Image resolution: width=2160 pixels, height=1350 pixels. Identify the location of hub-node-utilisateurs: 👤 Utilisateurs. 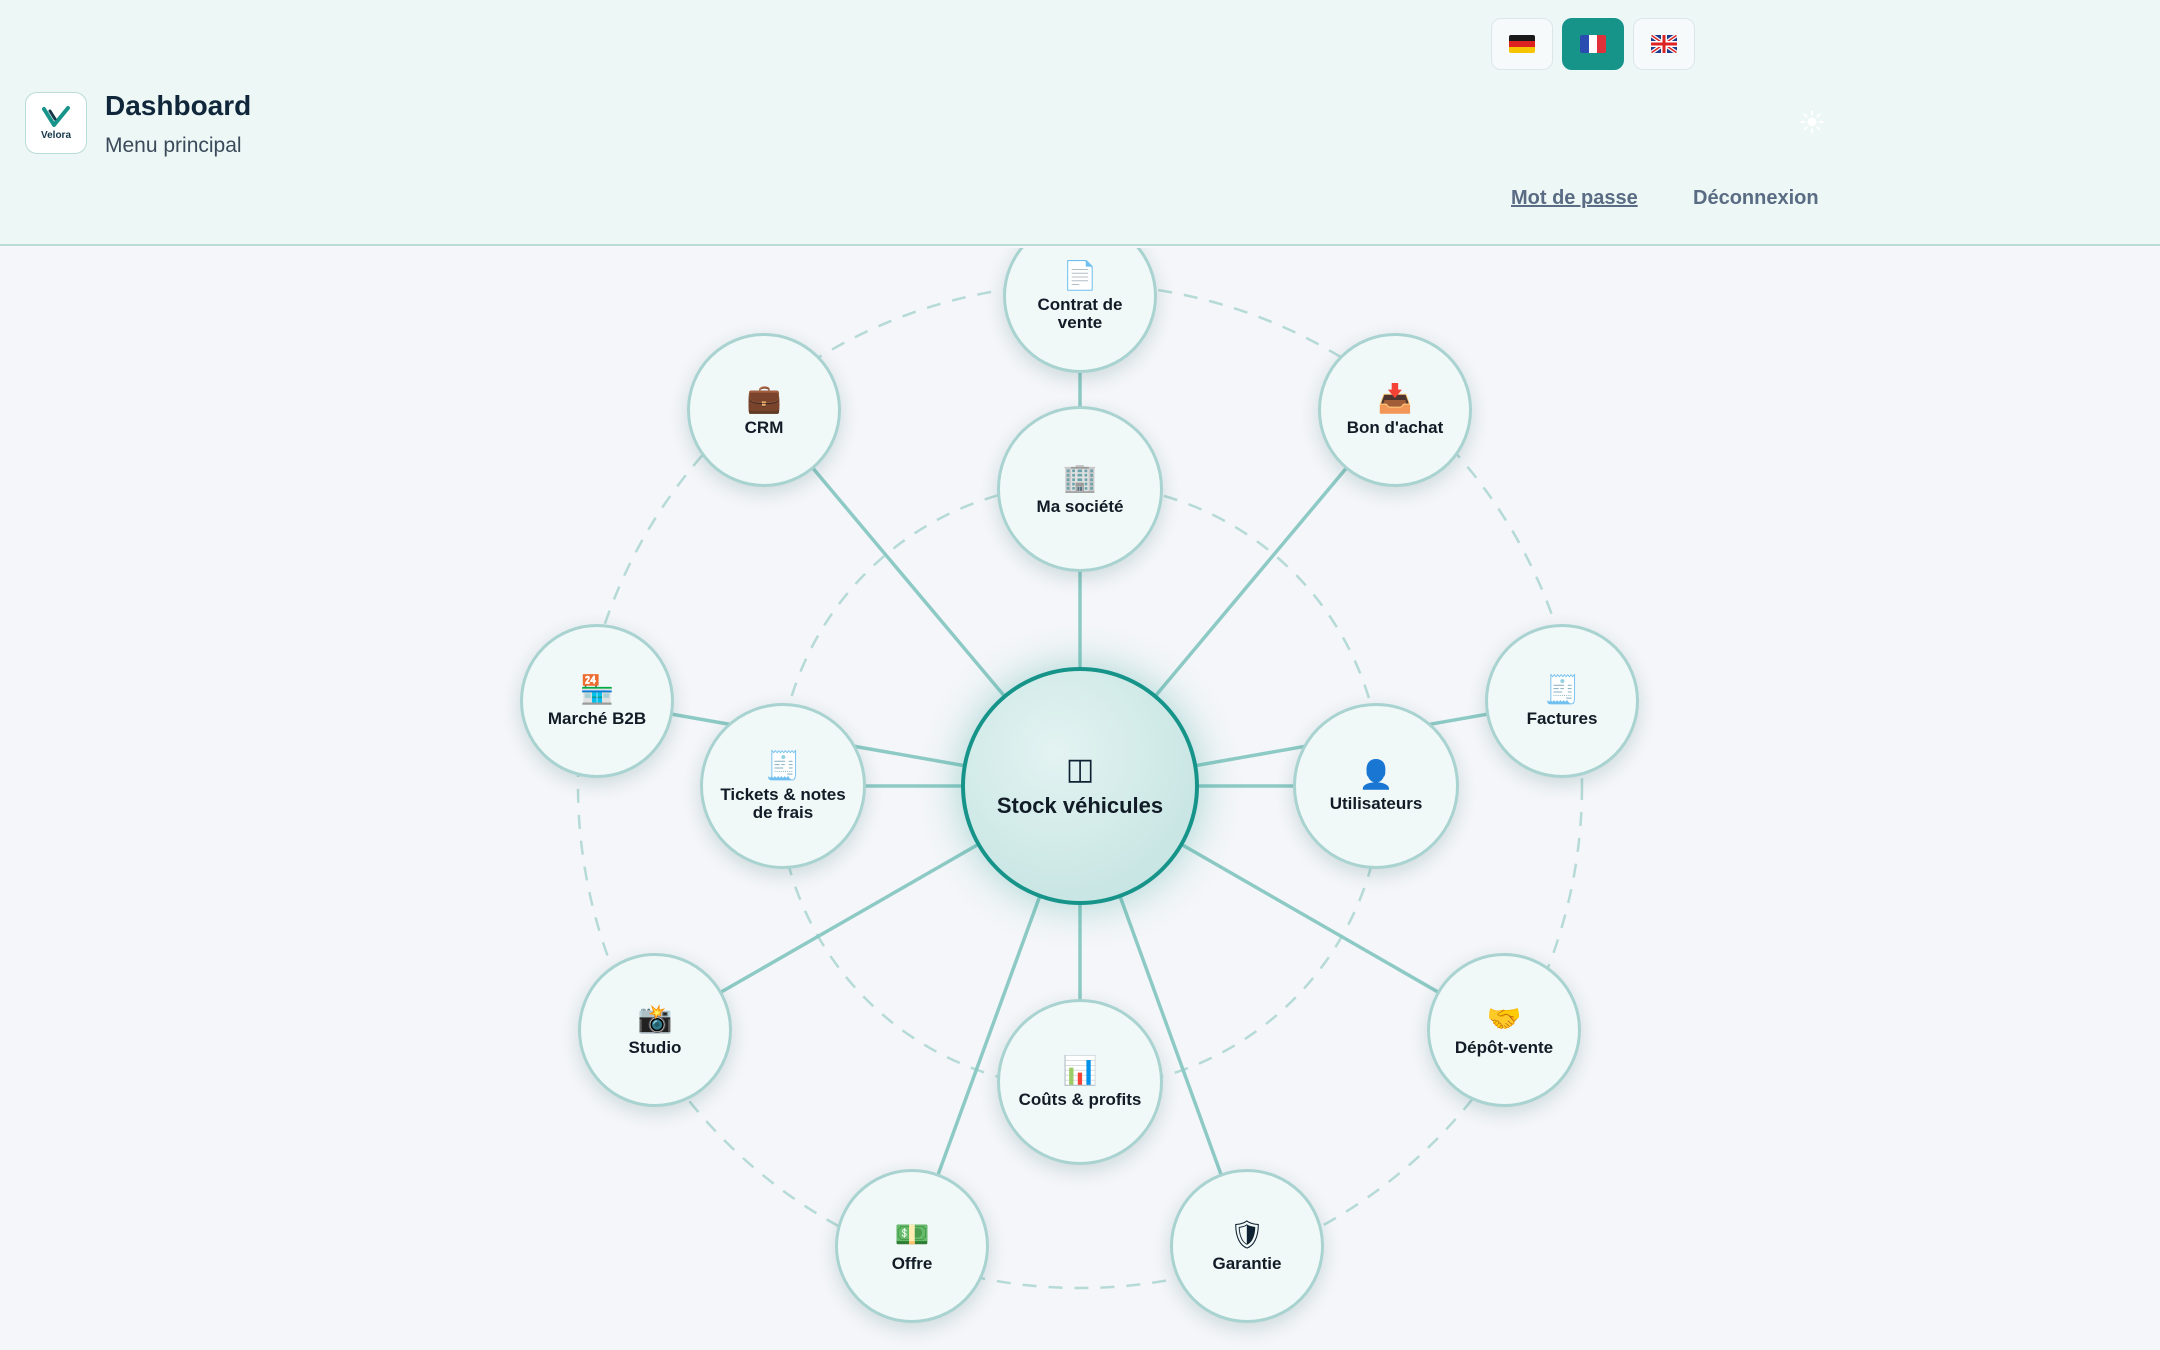
(1376, 786).